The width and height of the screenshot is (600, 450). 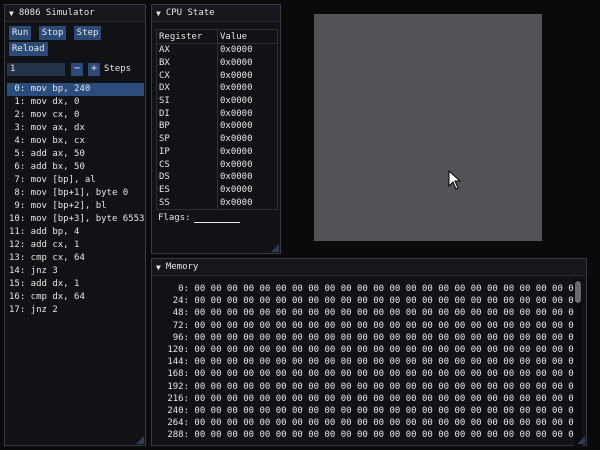 I want to click on memory-address: 72:, so click(x=180, y=325).